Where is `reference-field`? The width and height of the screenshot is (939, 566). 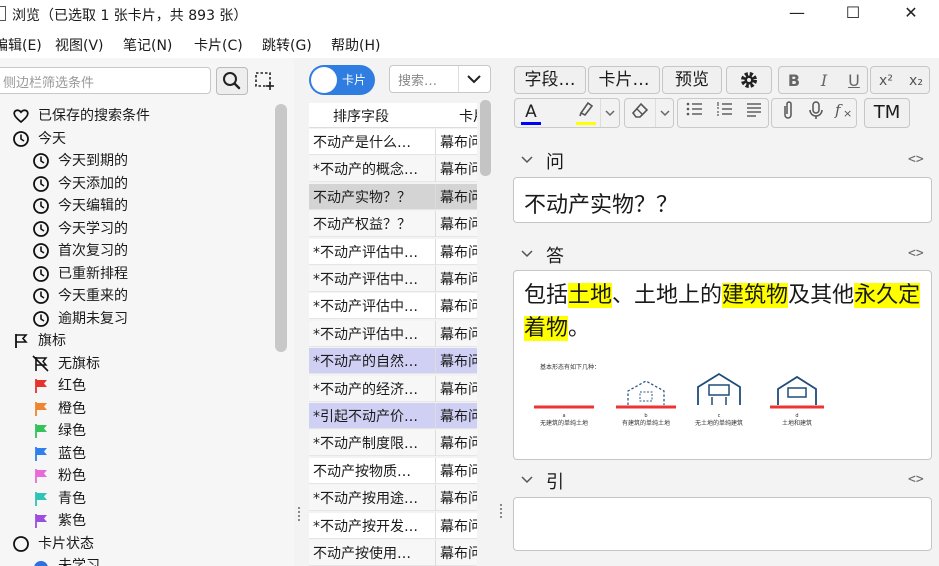 reference-field is located at coordinates (722, 524).